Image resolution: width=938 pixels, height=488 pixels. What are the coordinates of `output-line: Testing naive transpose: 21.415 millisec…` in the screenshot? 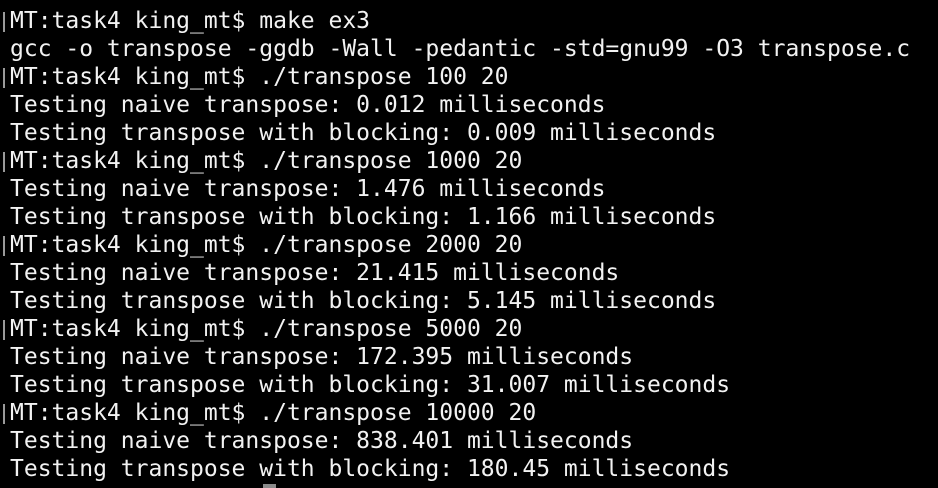 It's located at (460, 273).